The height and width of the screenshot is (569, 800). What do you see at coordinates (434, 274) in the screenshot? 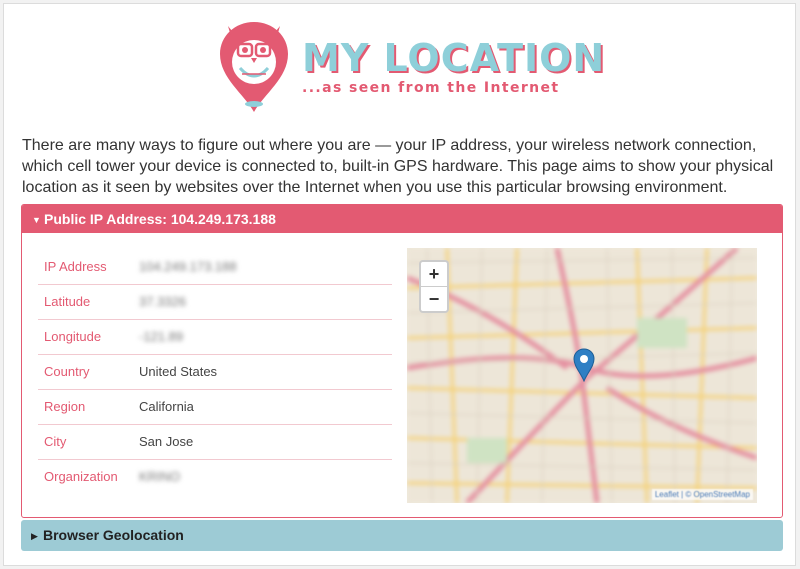
I see `zoom-in-button: +` at bounding box center [434, 274].